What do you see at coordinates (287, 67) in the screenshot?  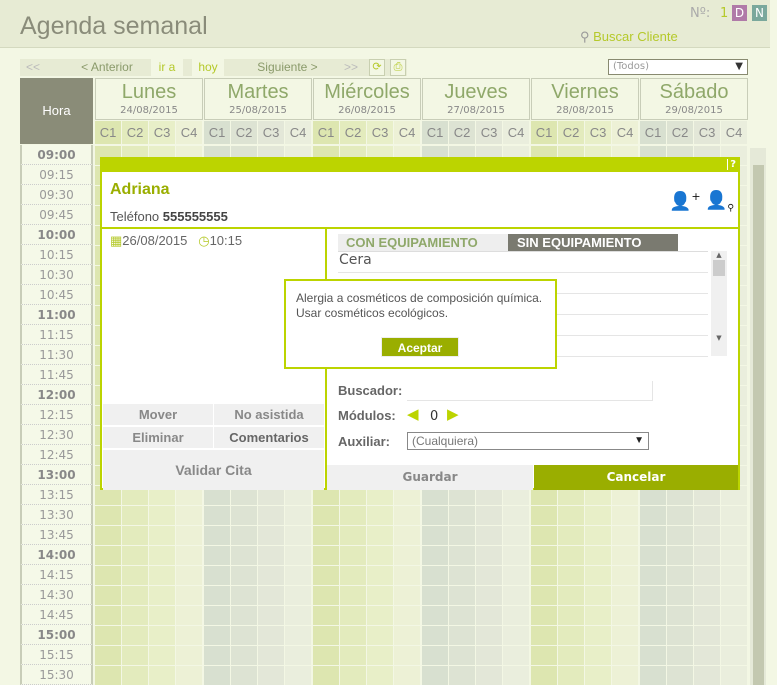 I see `next-button: Siguiente >` at bounding box center [287, 67].